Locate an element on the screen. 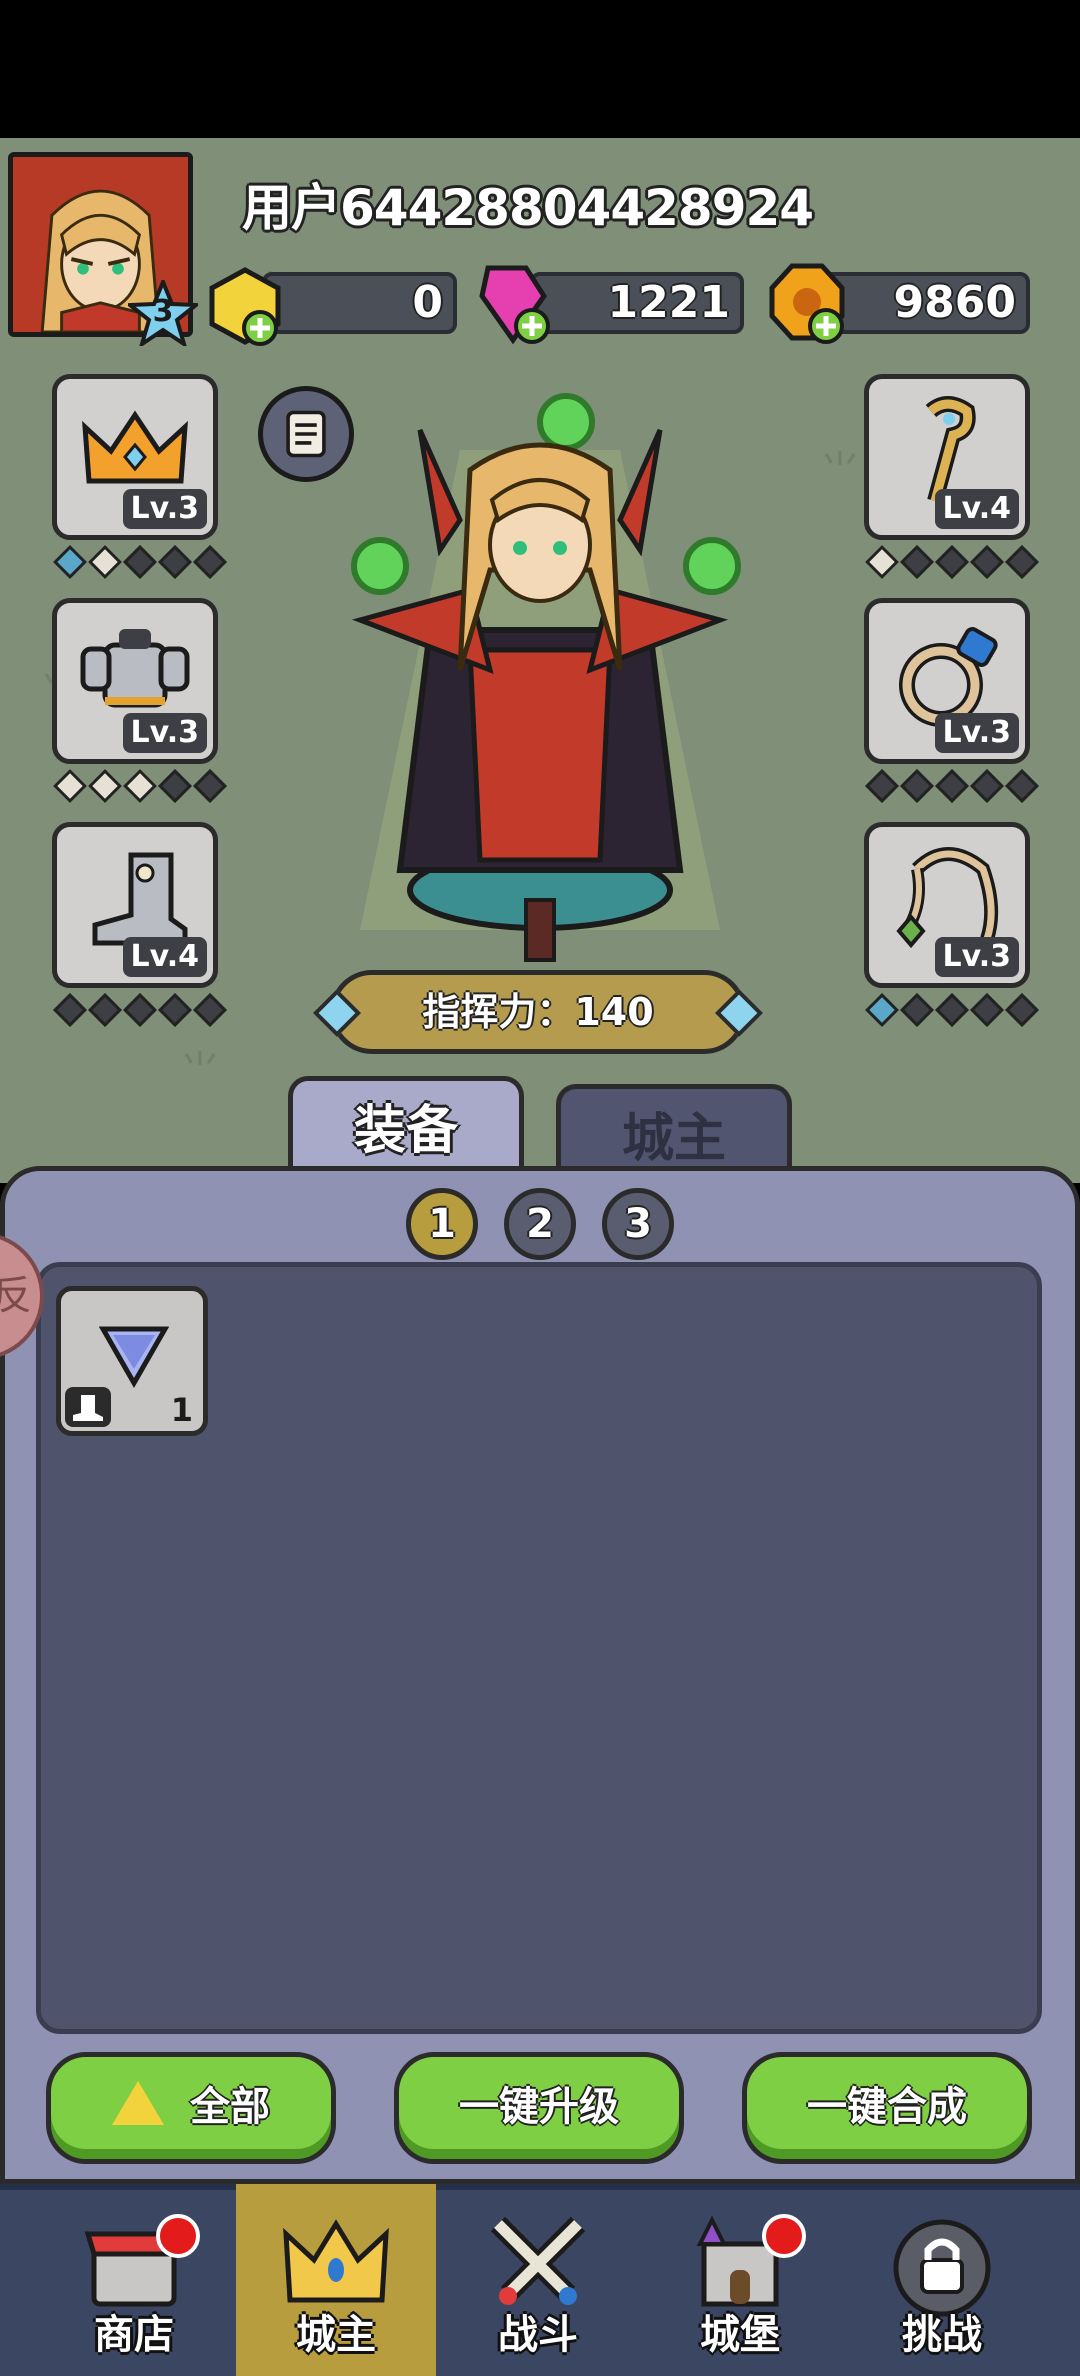  ring-stars is located at coordinates (952, 786).